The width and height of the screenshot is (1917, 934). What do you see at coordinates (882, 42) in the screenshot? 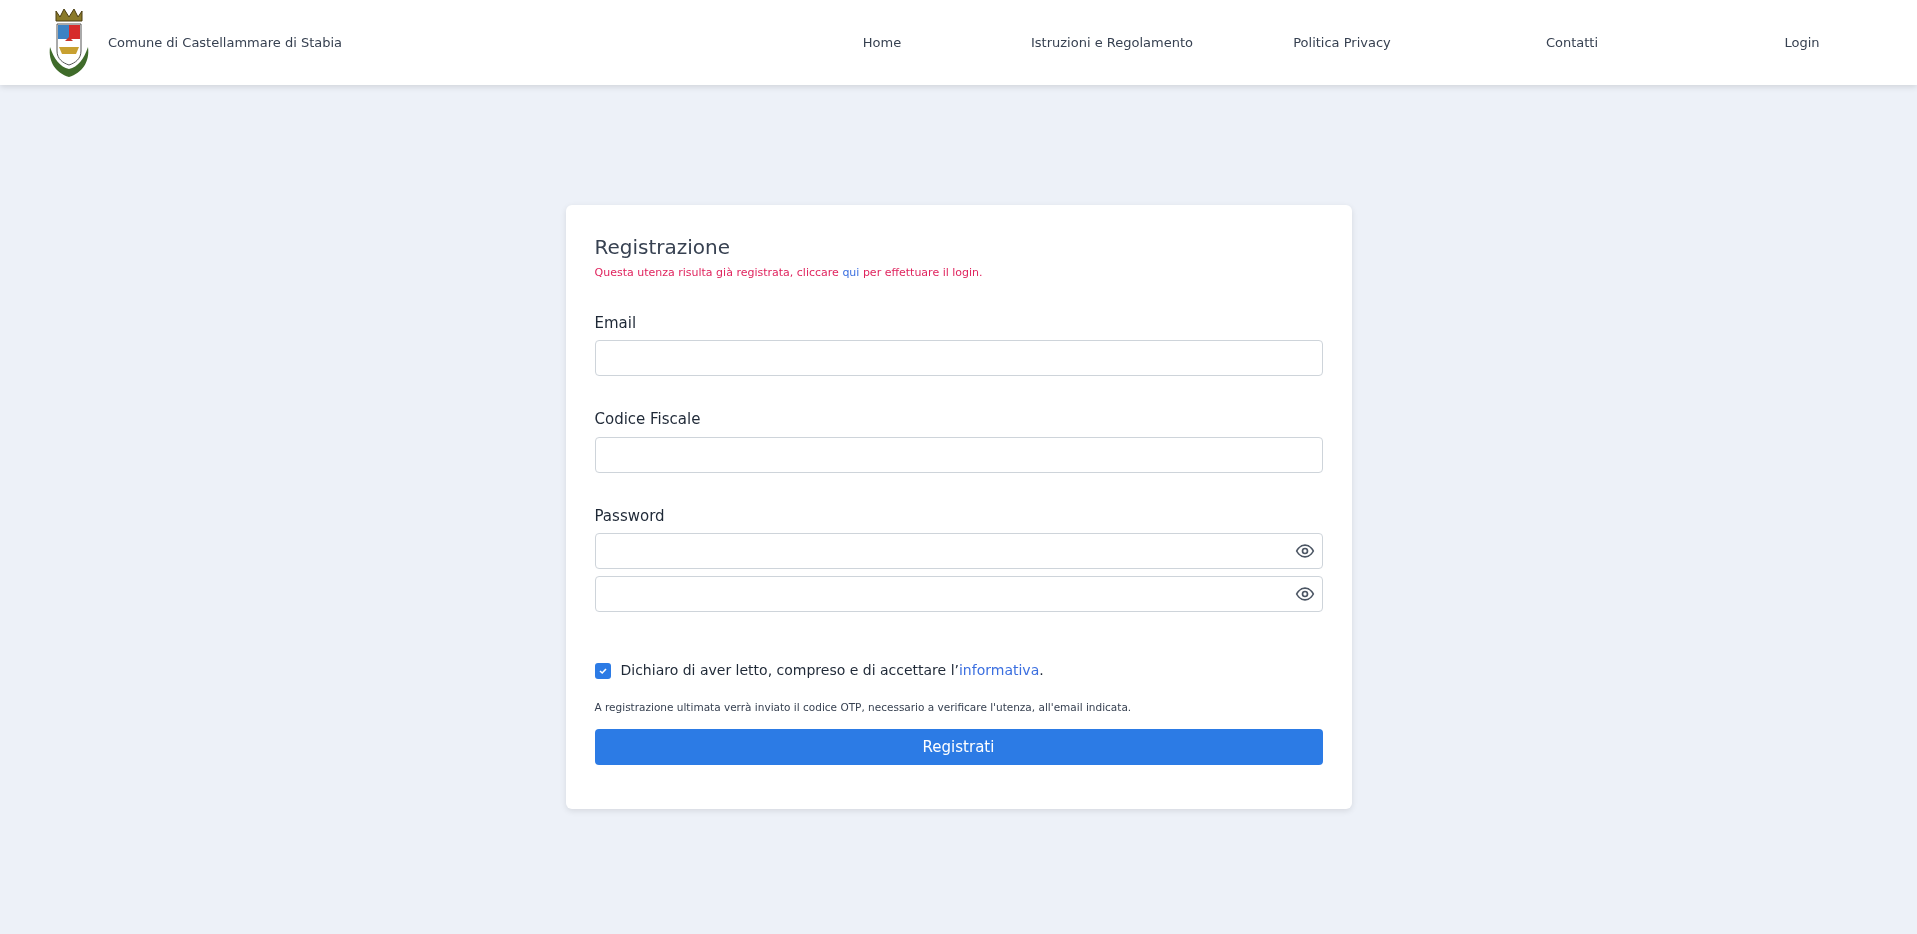
I see `nav-link: Home` at bounding box center [882, 42].